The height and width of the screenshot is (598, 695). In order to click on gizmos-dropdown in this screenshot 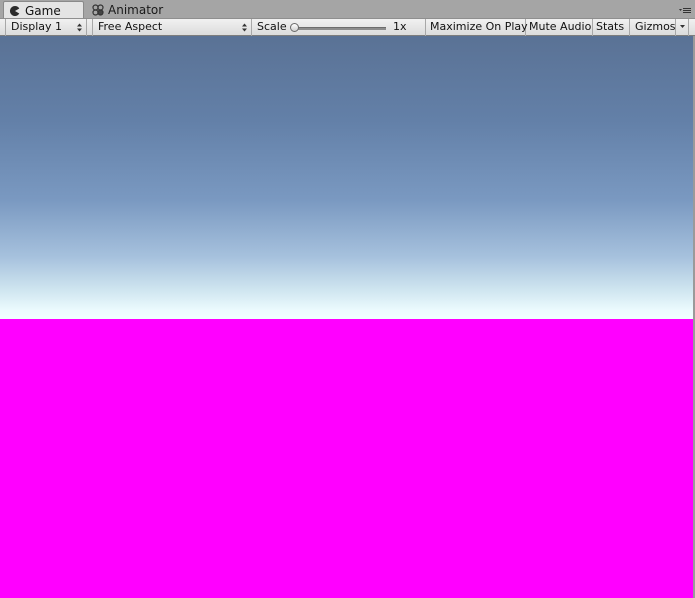, I will do `click(682, 27)`.